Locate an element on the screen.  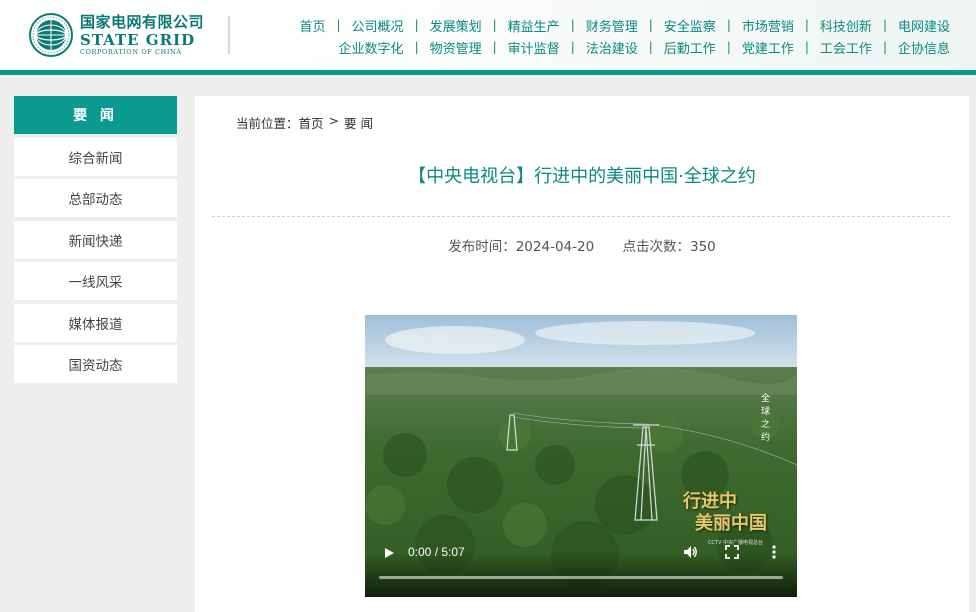
fullscreen-icon is located at coordinates (732, 552).